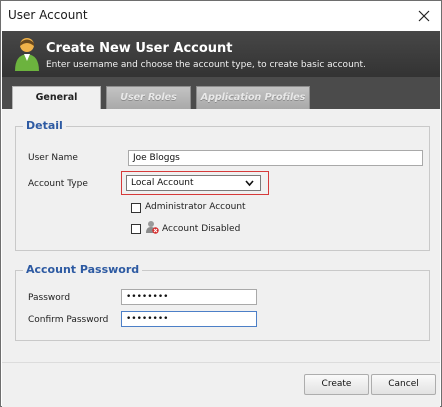 Image resolution: width=442 pixels, height=407 pixels. I want to click on window-title: User Account, so click(48, 15).